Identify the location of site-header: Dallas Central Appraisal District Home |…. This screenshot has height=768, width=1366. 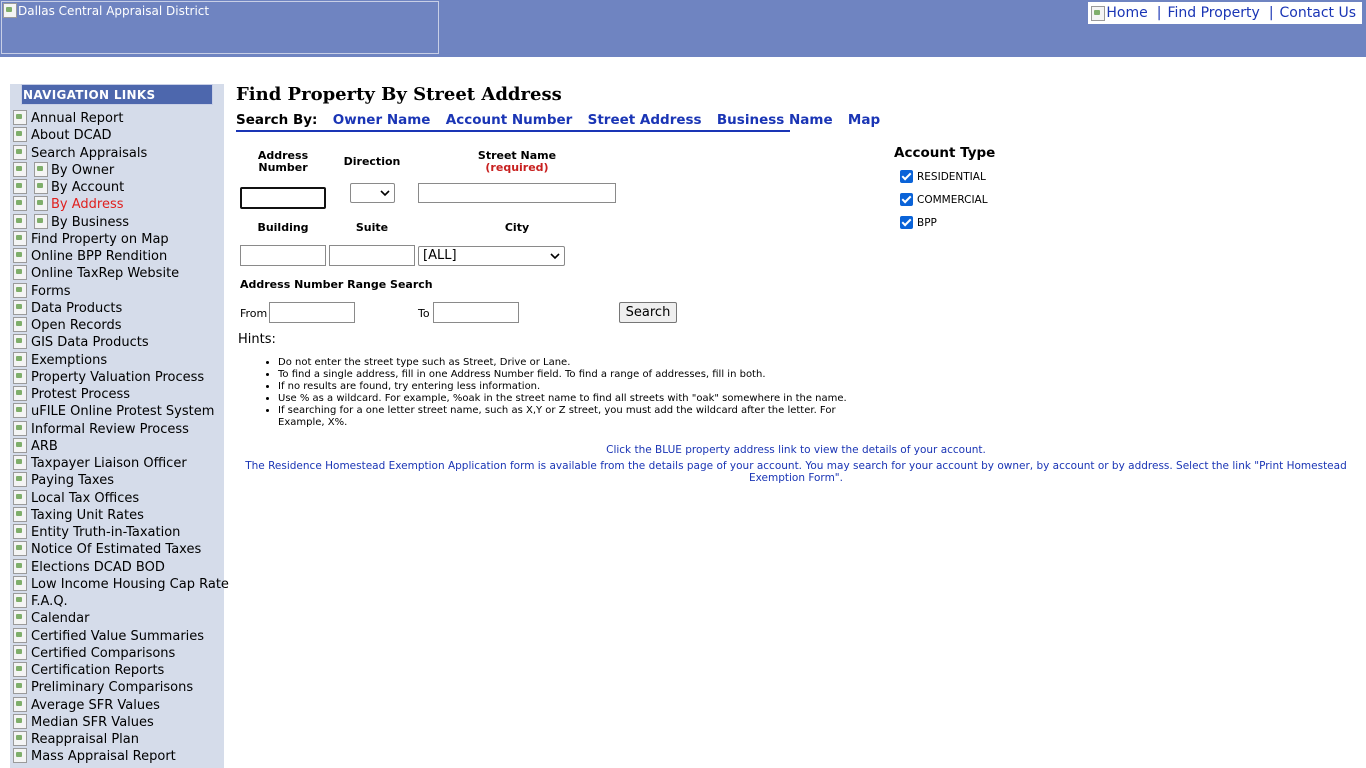
(683, 28).